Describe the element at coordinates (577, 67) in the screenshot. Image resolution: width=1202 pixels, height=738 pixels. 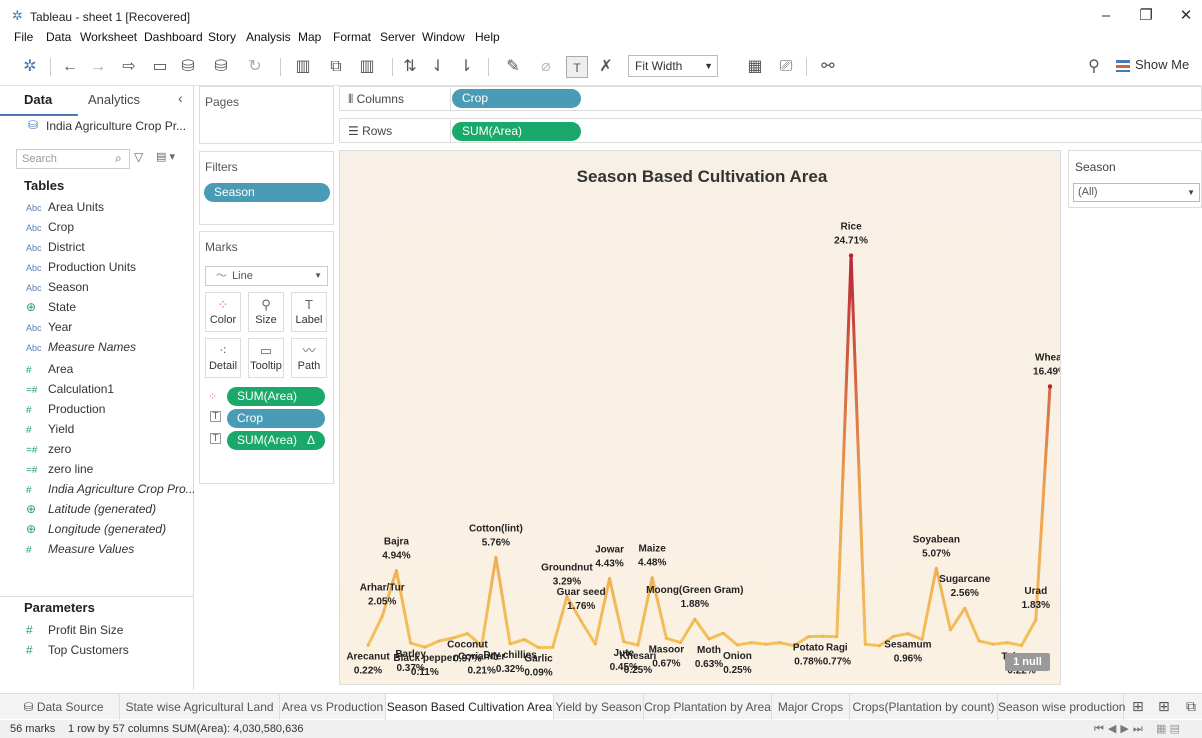
I see `show-labels-icon: T` at that location.